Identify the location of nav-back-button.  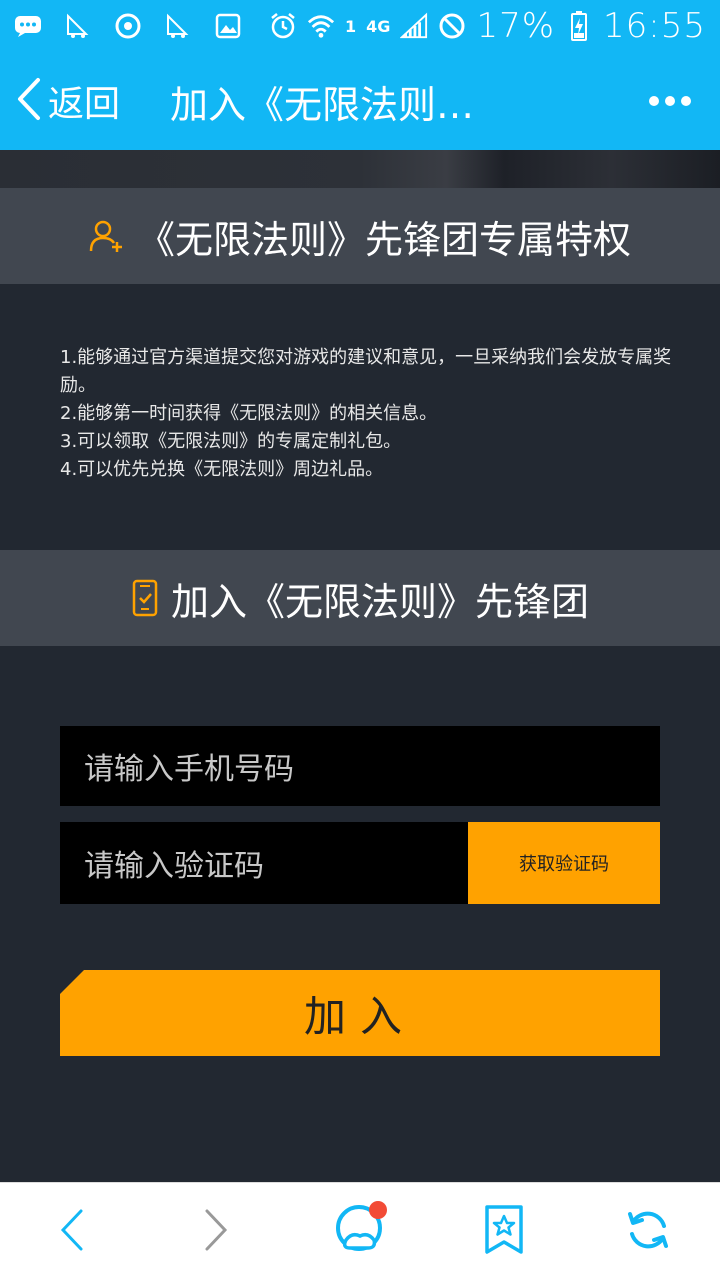
(72, 1232).